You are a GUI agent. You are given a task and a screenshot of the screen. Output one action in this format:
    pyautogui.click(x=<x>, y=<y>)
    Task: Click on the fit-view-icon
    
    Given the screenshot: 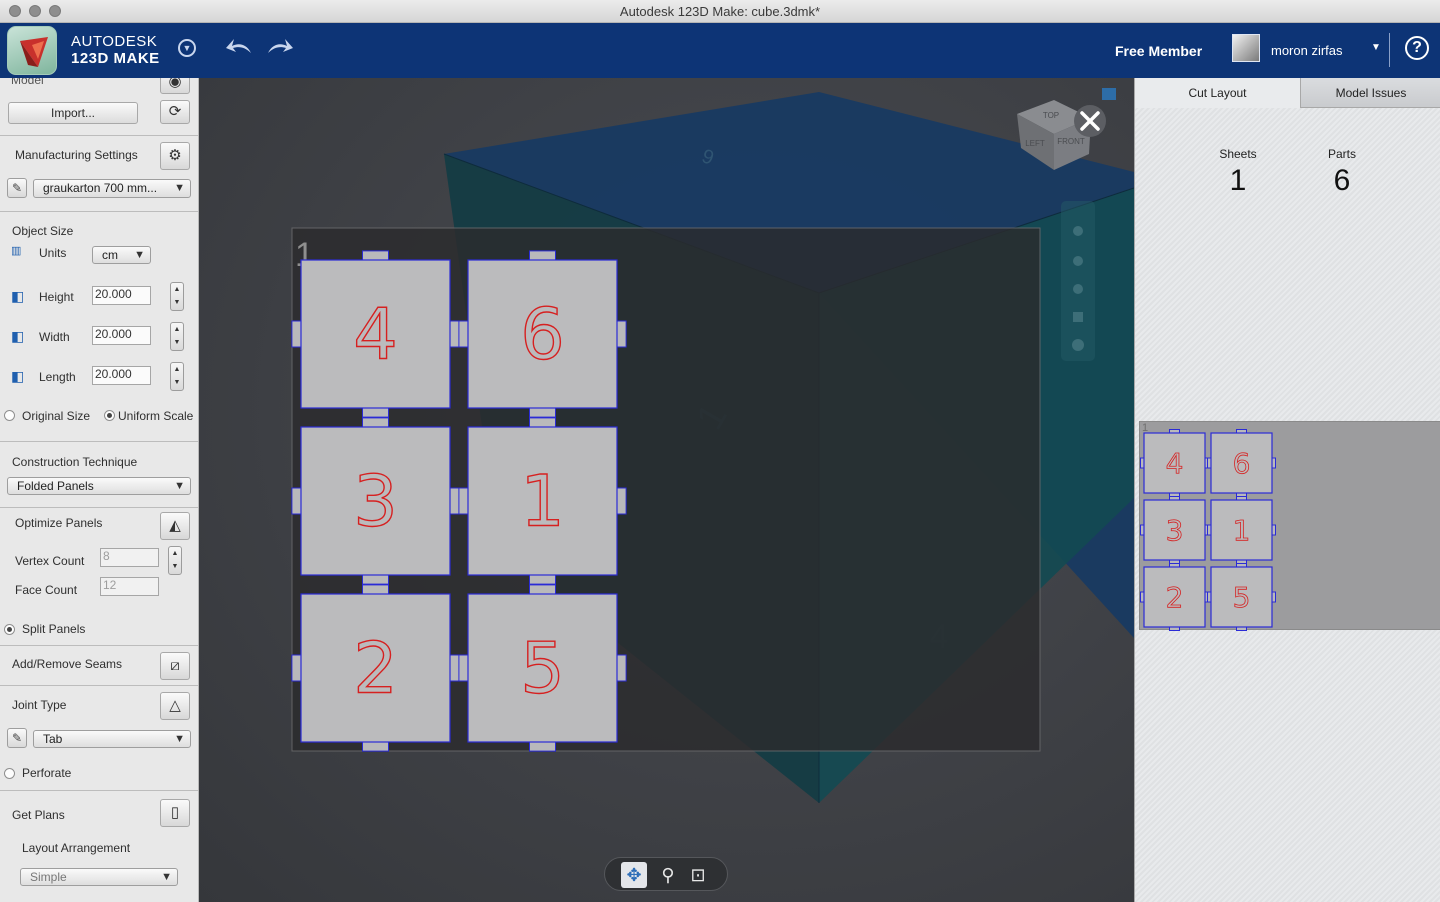 What is the action you would take?
    pyautogui.click(x=1078, y=317)
    